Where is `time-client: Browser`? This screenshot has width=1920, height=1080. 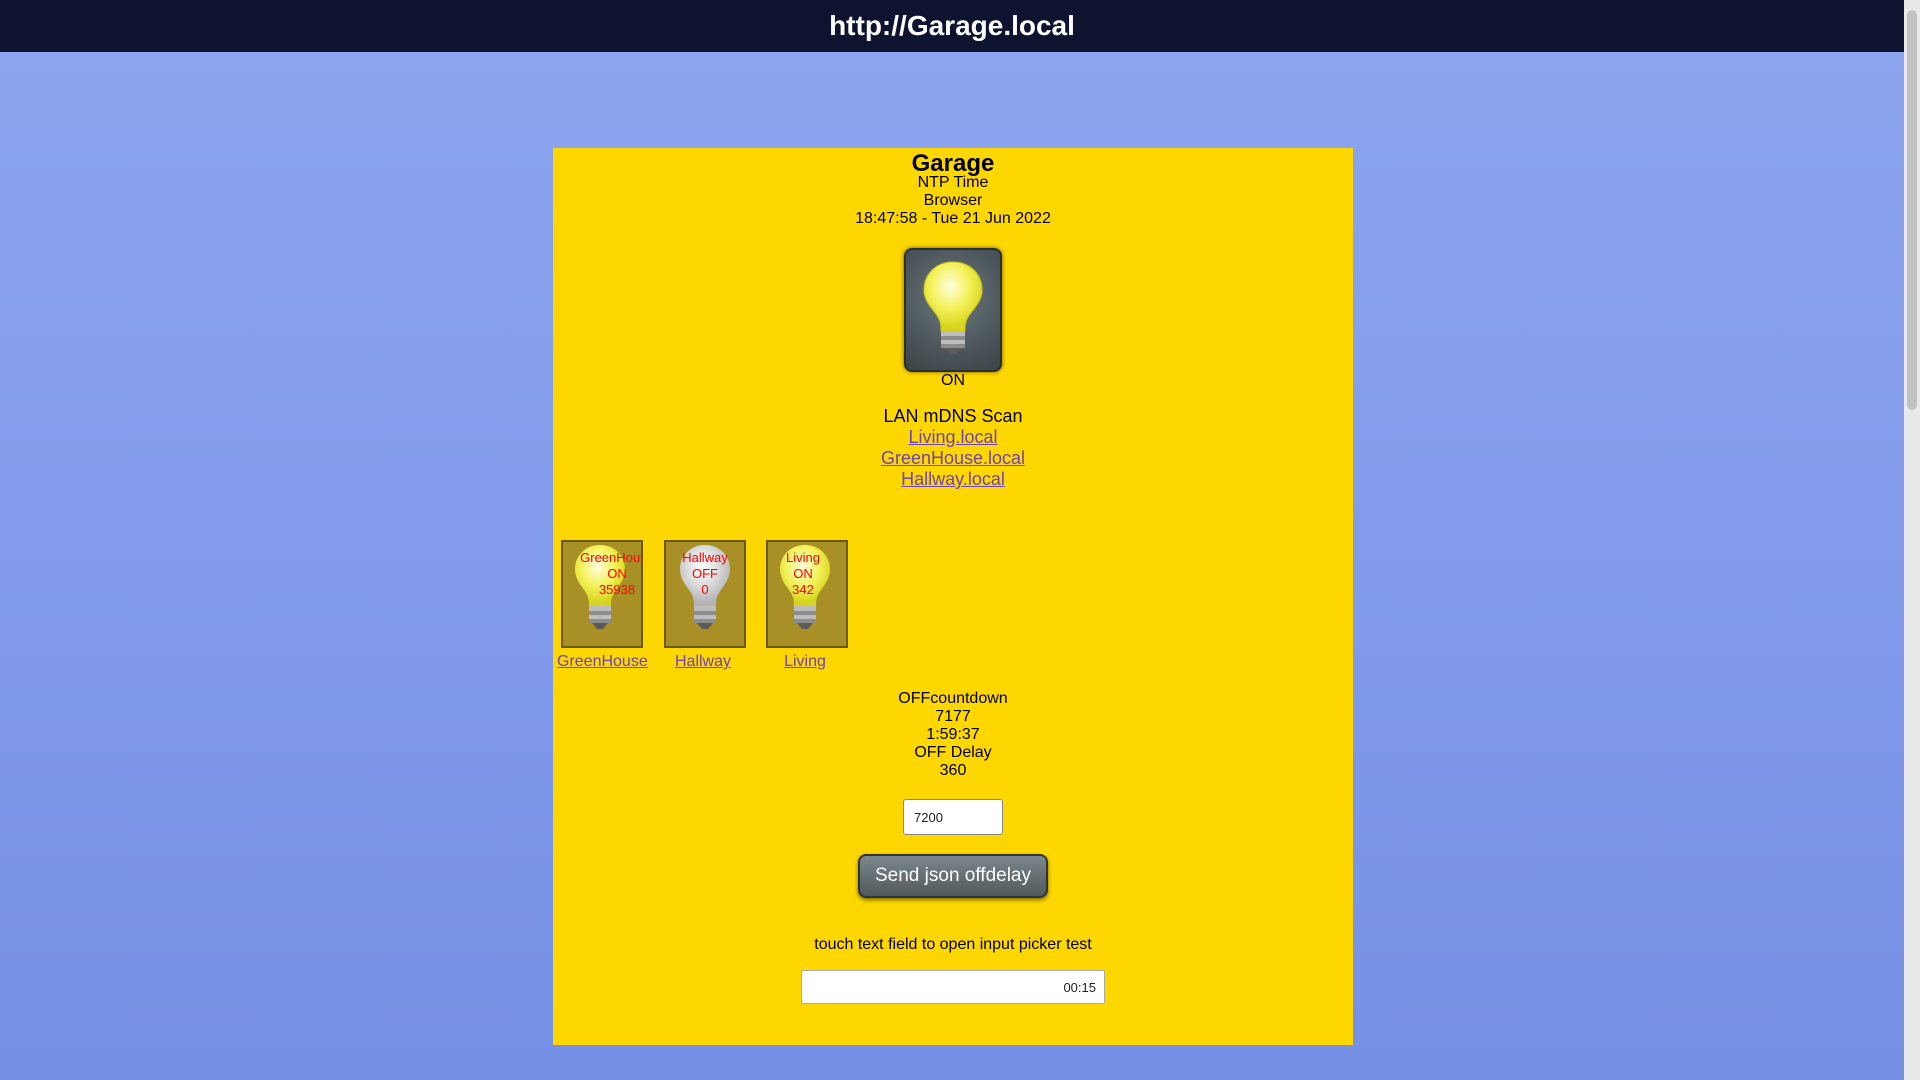
time-client: Browser is located at coordinates (953, 200).